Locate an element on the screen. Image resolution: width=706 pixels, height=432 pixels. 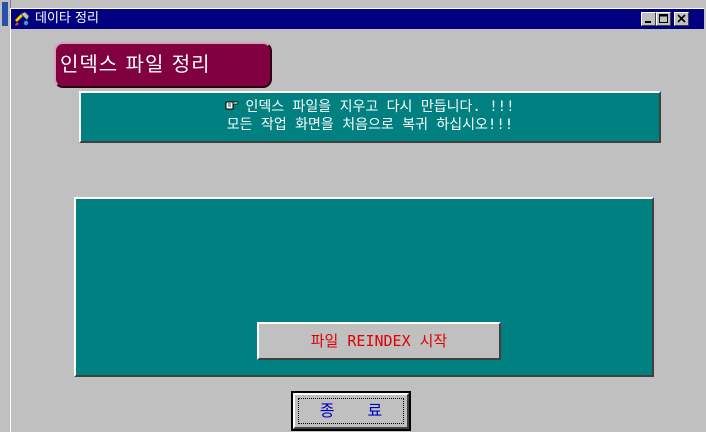
close-icon is located at coordinates (681, 18).